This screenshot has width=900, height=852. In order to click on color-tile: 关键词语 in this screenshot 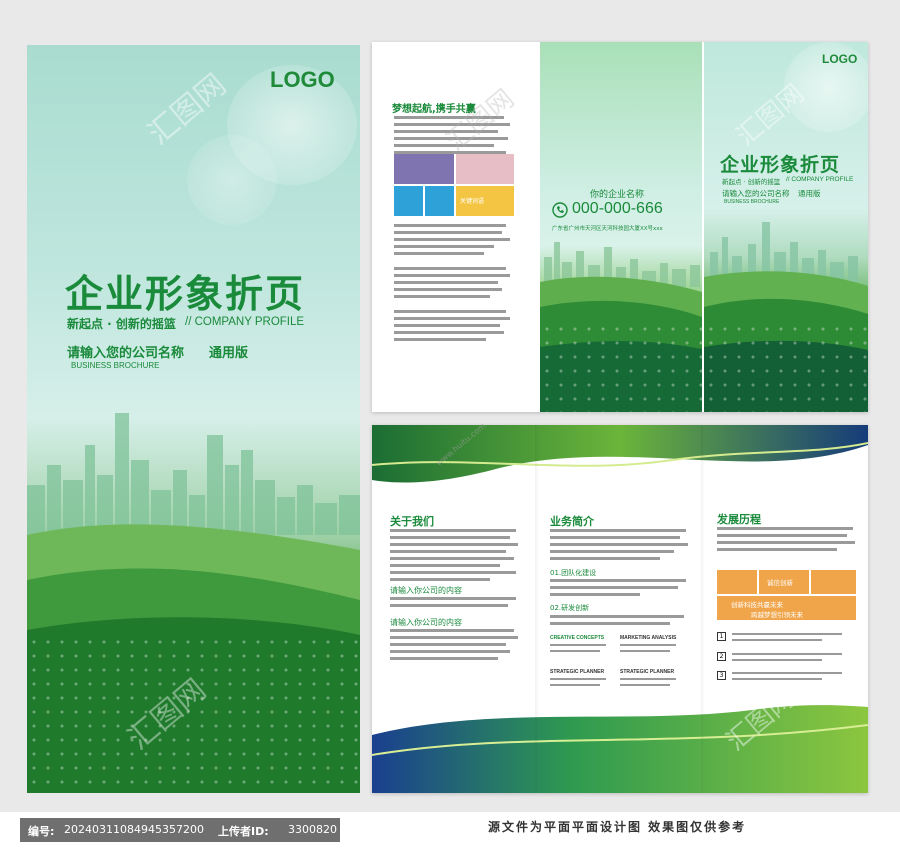, I will do `click(485, 201)`.